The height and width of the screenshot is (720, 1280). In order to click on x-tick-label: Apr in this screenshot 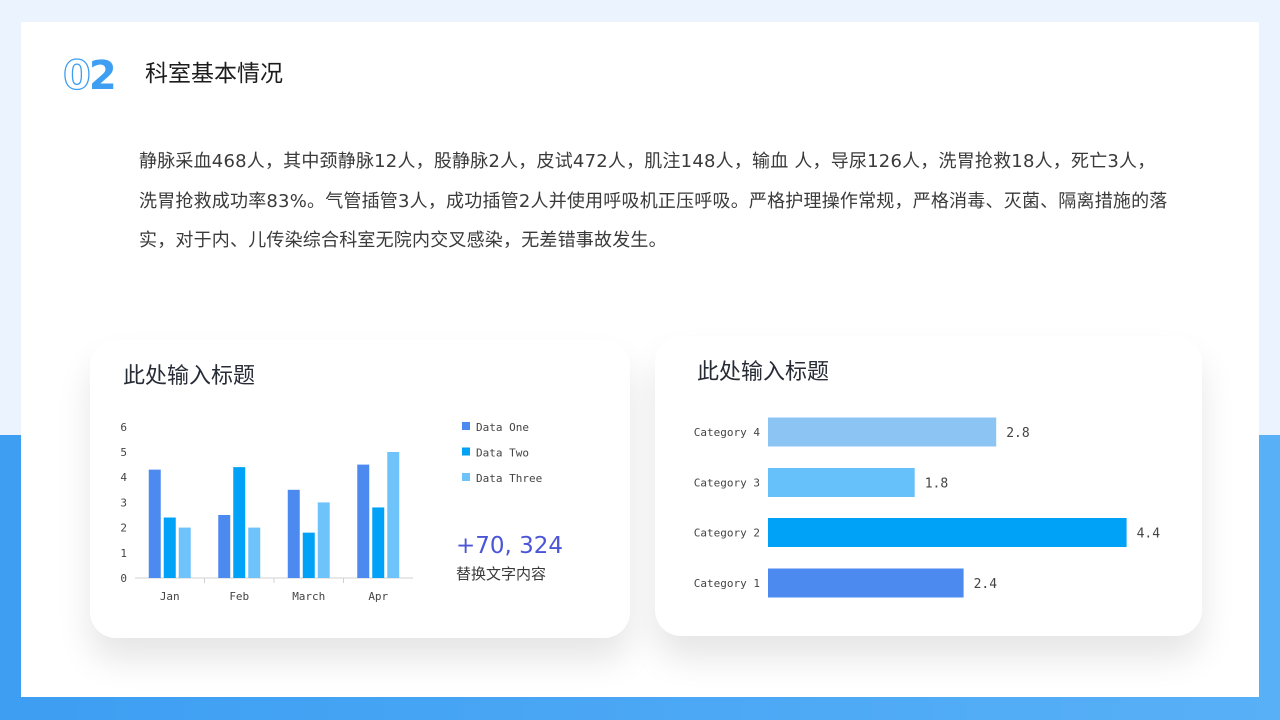, I will do `click(378, 596)`.